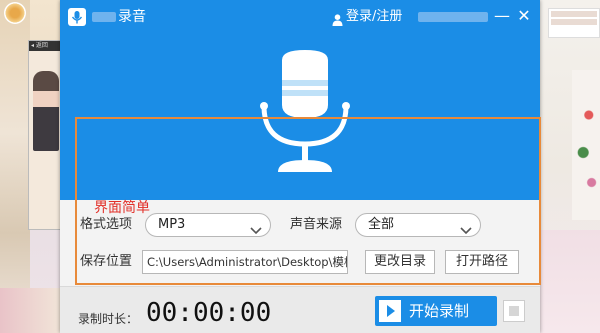 This screenshot has height=333, width=600. What do you see at coordinates (132, 17) in the screenshot?
I see `app-title: 录音` at bounding box center [132, 17].